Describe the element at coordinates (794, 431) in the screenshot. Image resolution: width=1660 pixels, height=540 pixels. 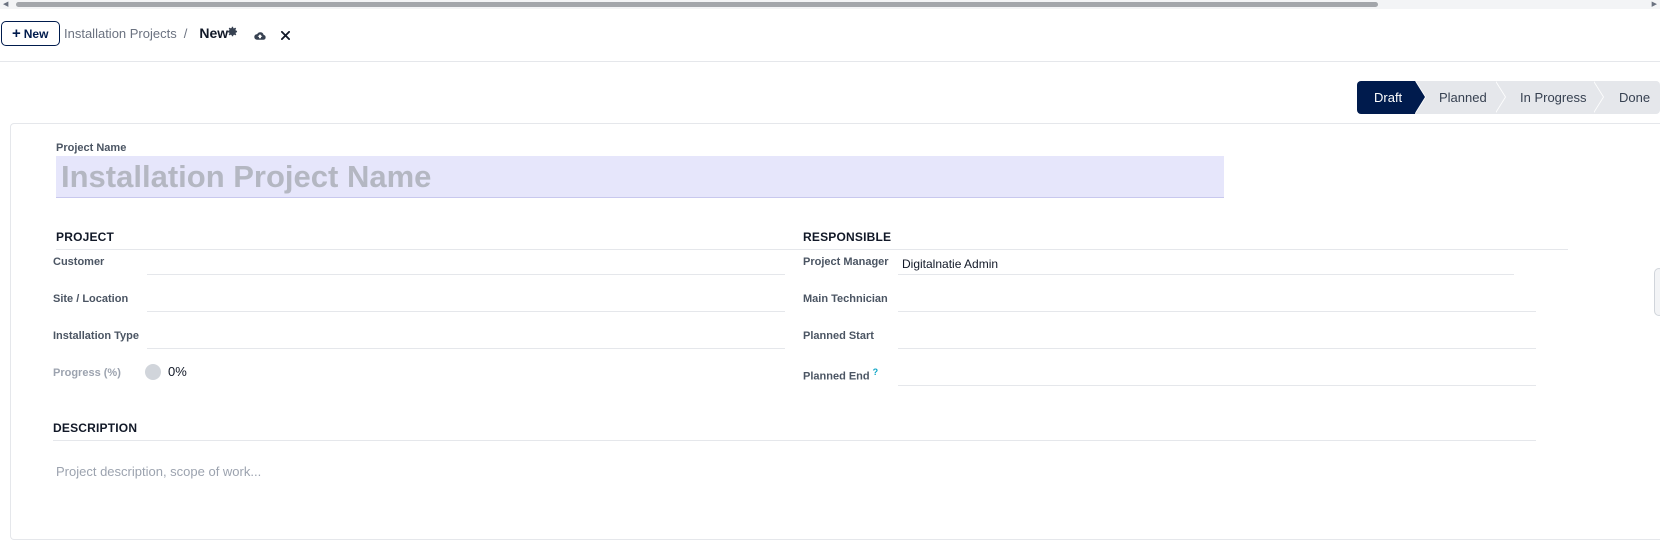
I see `description-group-title: DESCRIPTION` at that location.